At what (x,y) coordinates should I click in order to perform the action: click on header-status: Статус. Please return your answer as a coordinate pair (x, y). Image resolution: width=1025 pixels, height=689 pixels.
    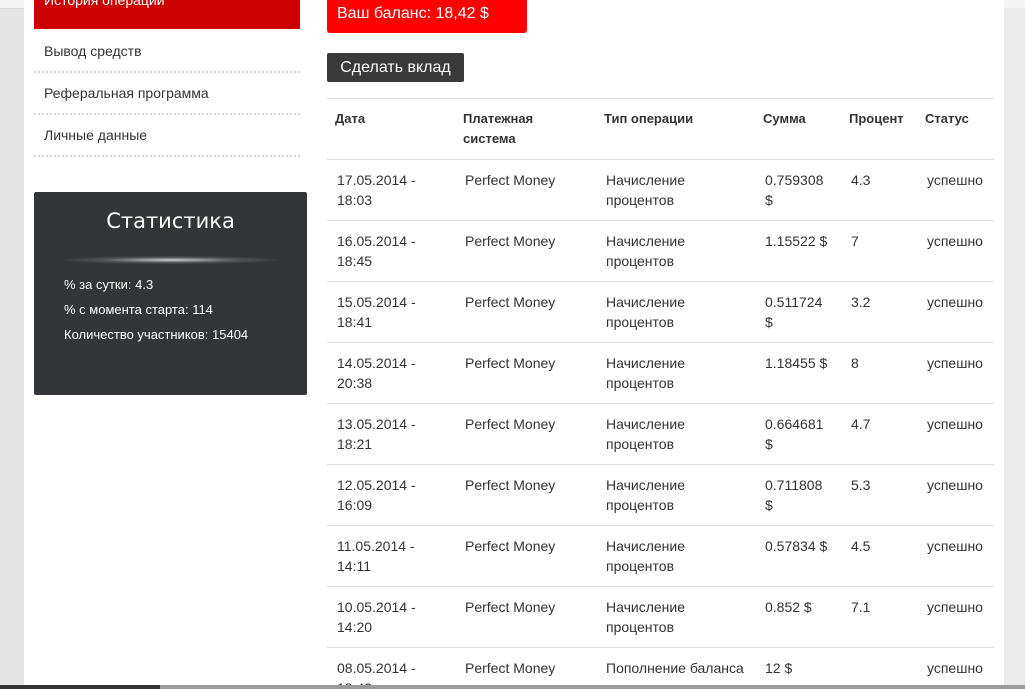
    Looking at the image, I should click on (955, 129).